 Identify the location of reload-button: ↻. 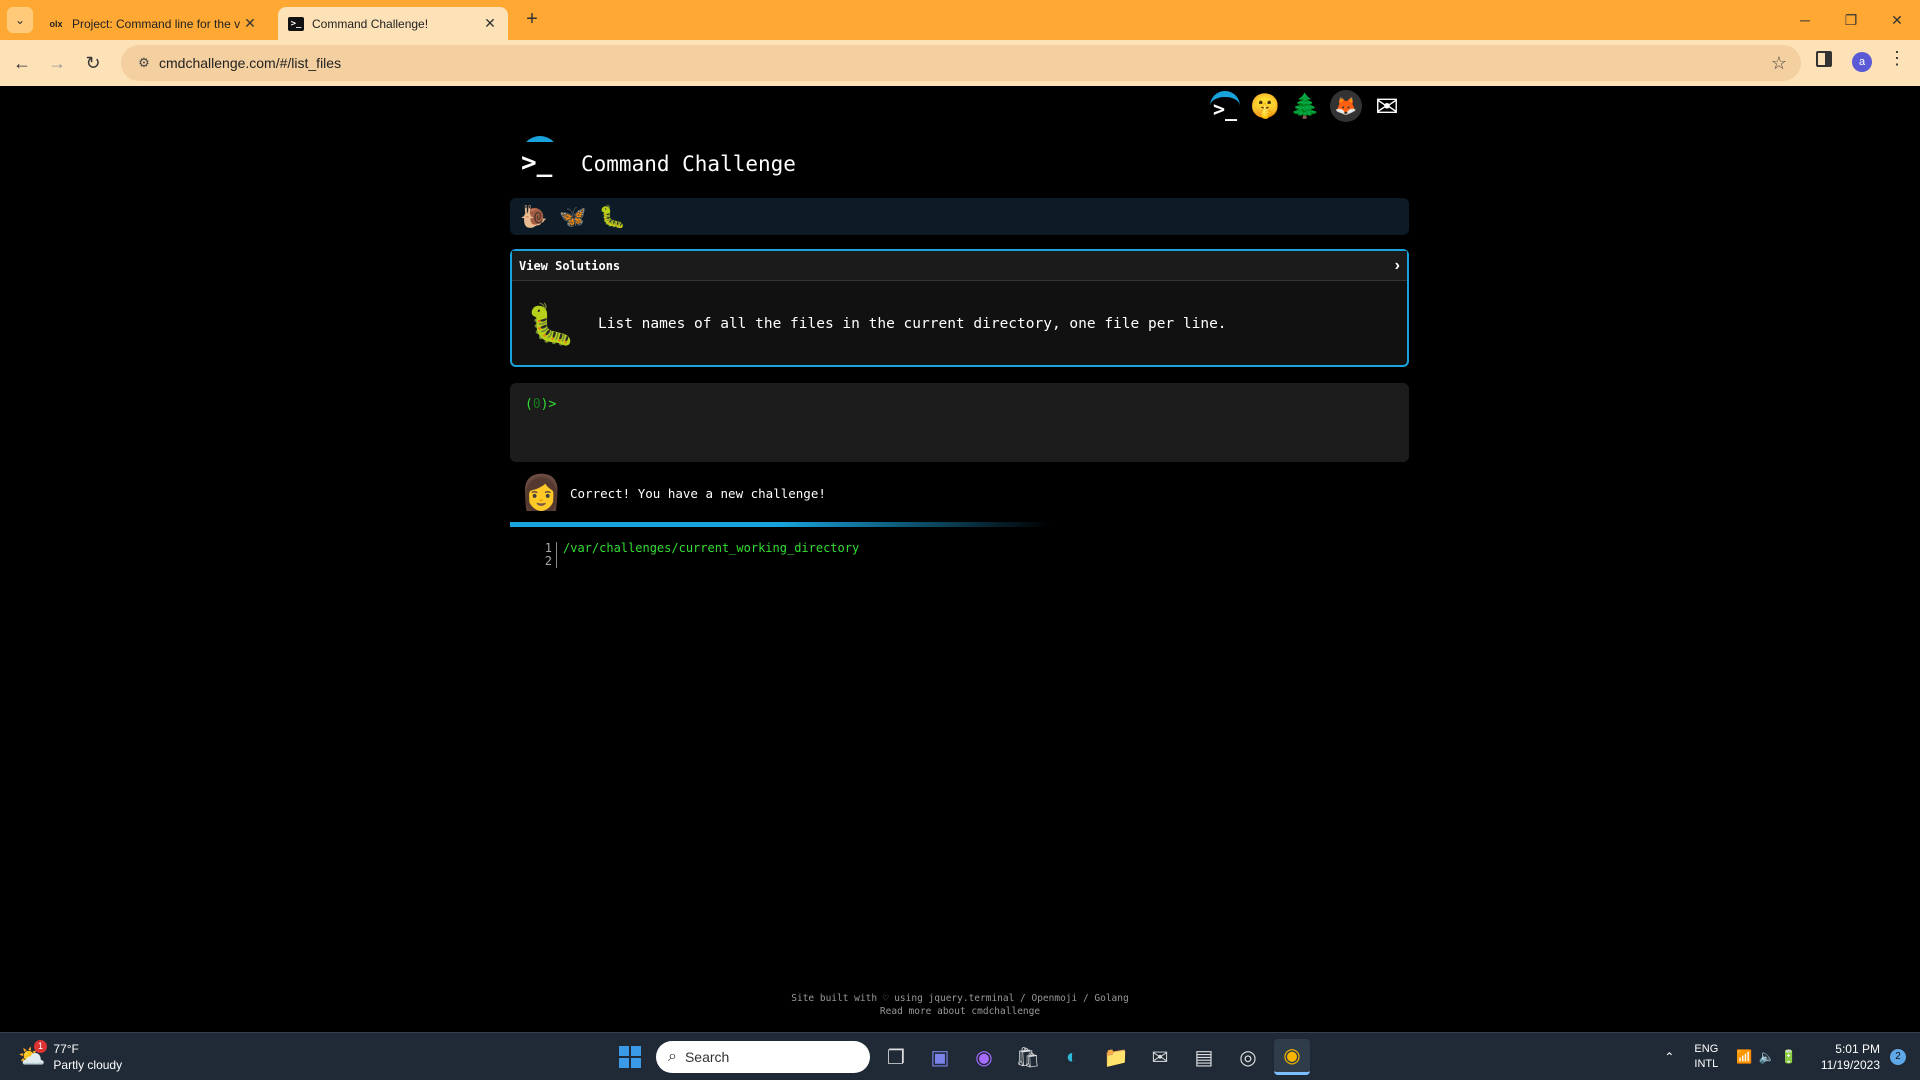
(93, 63).